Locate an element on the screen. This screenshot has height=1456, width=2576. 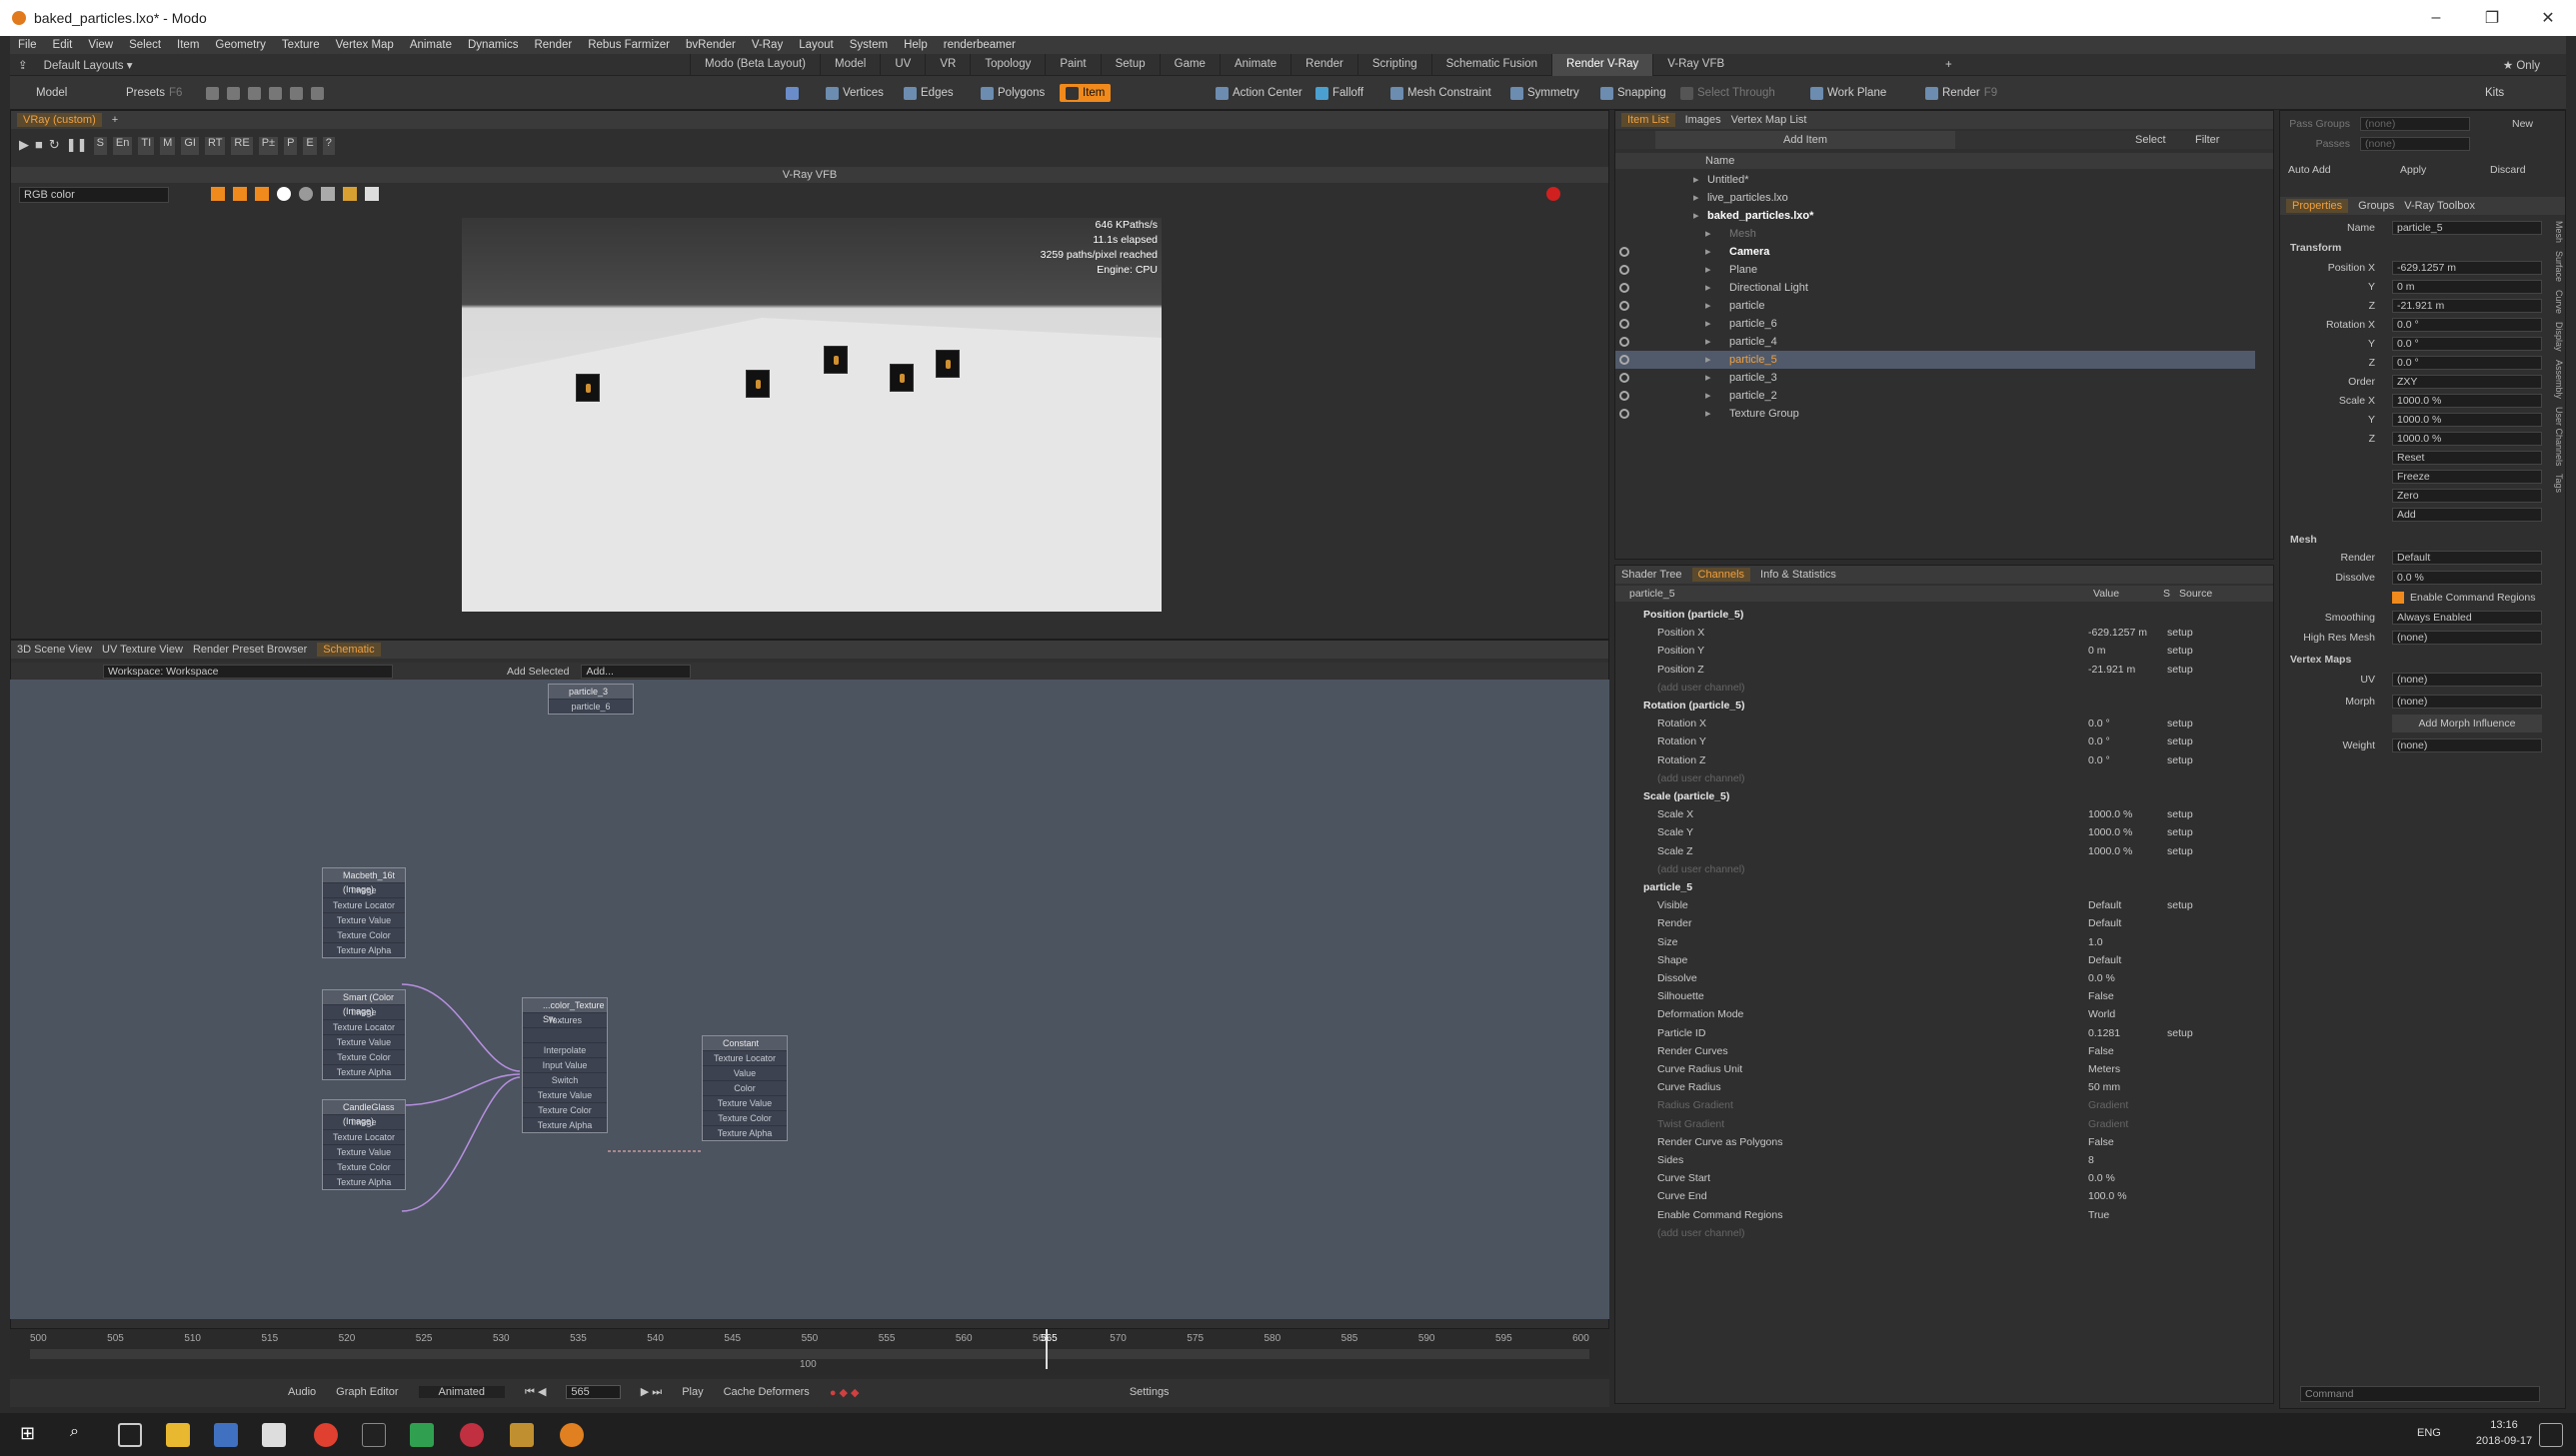
channel-row: Curve Radius Unit Meters is located at coordinates (1935, 1069).